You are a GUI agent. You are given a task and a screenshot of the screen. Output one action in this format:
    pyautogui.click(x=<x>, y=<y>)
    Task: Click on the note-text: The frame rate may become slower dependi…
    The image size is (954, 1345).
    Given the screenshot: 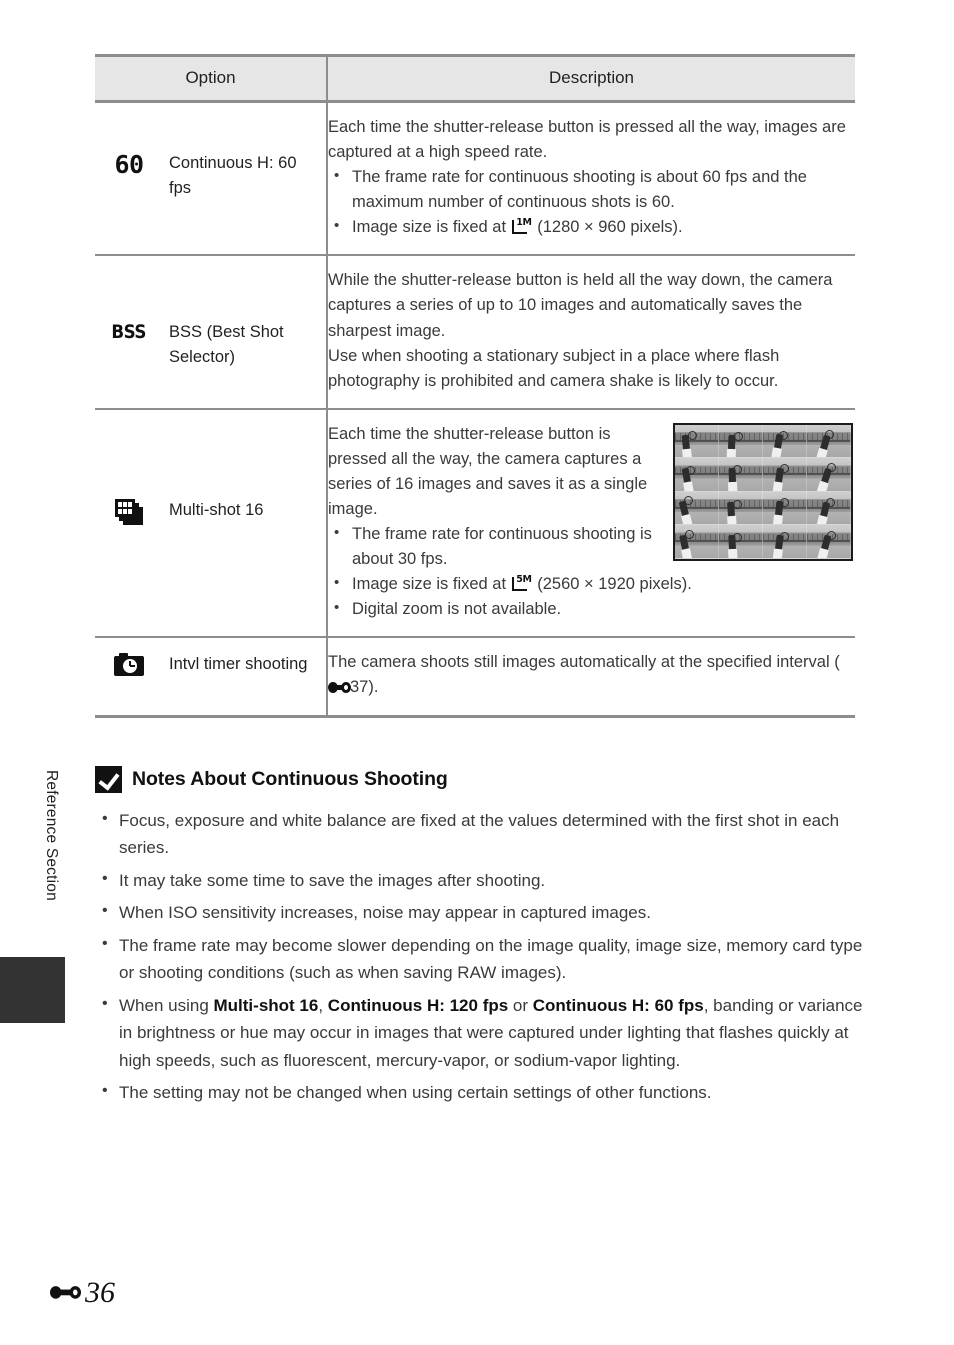 What is the action you would take?
    pyautogui.click(x=491, y=959)
    